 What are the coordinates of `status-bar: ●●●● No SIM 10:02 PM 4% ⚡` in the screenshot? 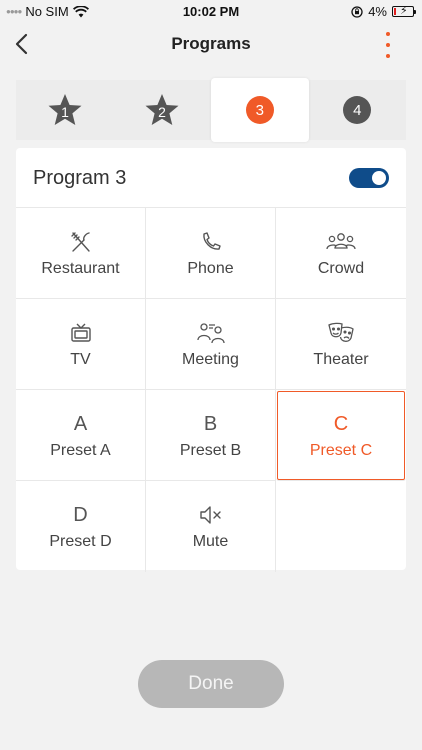 It's located at (211, 11).